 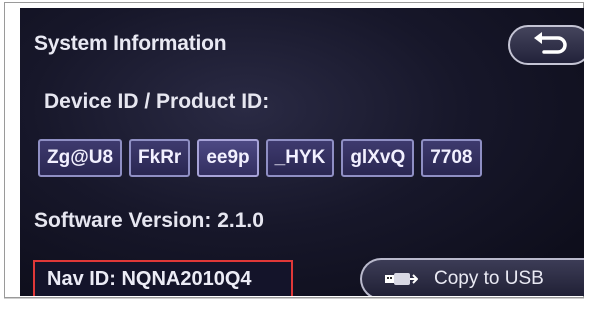 What do you see at coordinates (378, 158) in the screenshot?
I see `device-id-part: glXvQ` at bounding box center [378, 158].